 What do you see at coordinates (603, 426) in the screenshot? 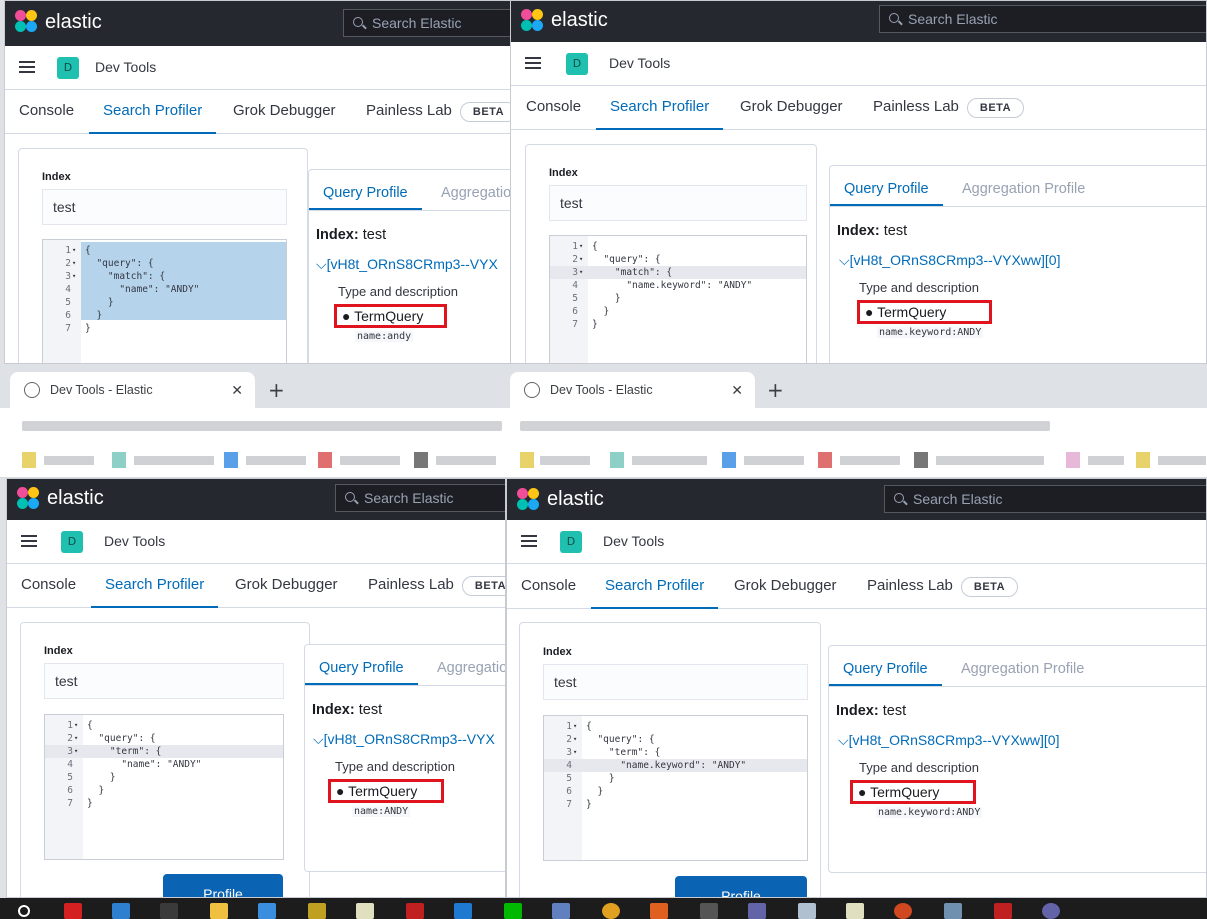
I see `address-bar` at bounding box center [603, 426].